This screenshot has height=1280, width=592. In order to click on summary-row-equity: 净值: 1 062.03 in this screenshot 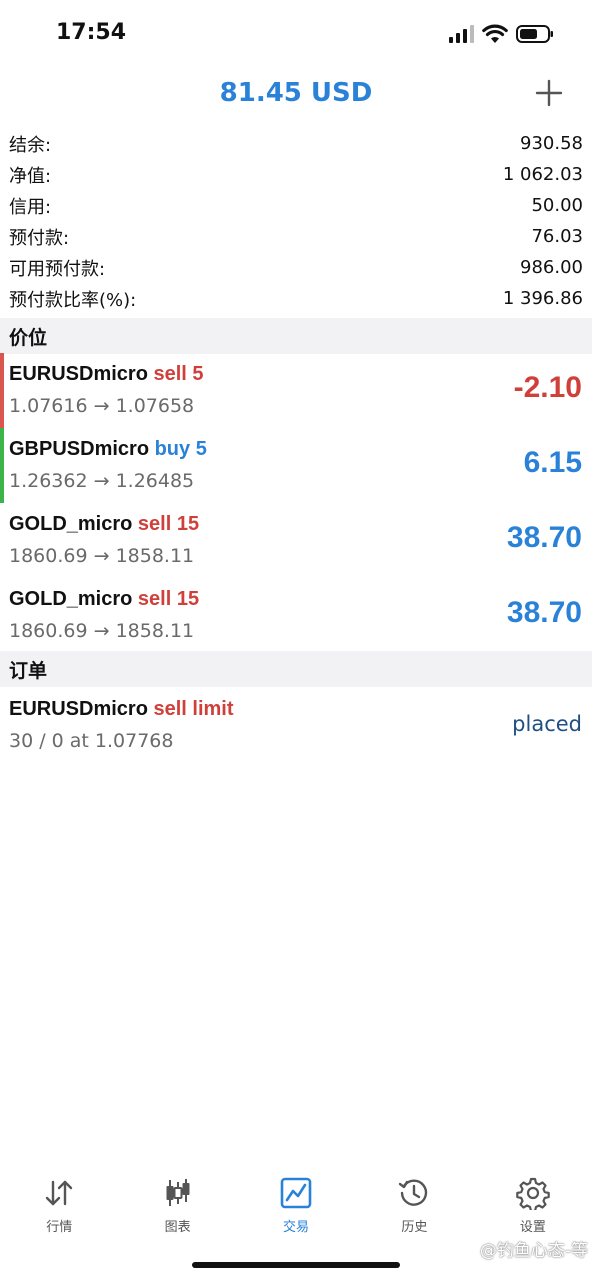, I will do `click(296, 174)`.